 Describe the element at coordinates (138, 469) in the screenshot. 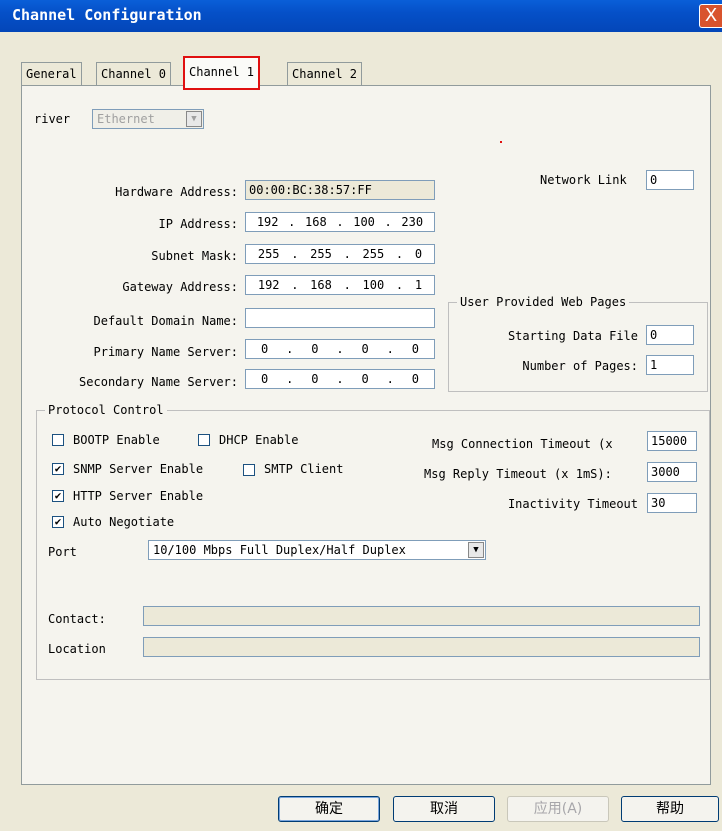

I see `snmp-label: SNMP Server Enable` at that location.